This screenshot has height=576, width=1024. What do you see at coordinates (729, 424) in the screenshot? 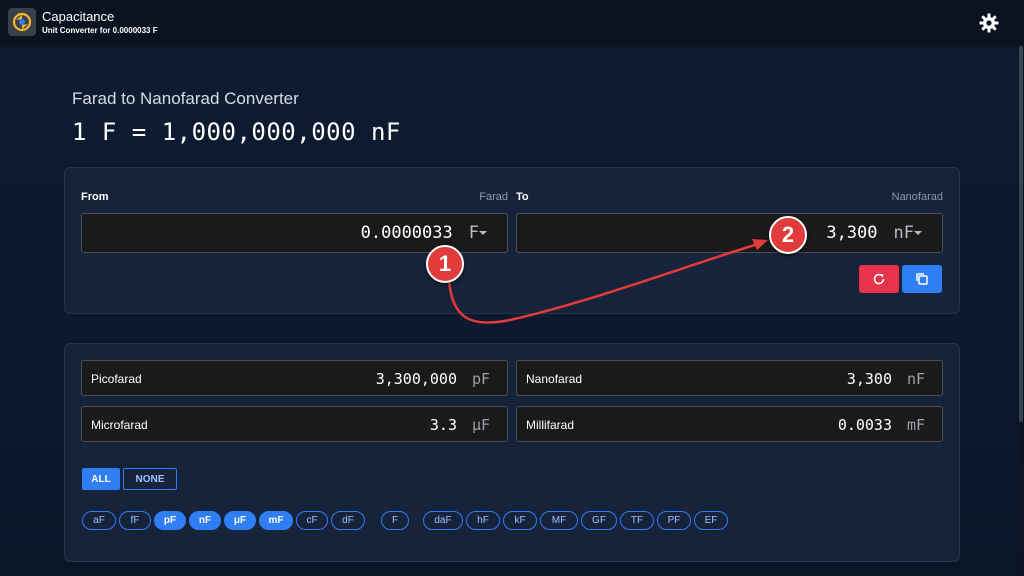
I see `result-row: Millifarad 0.0033 mF` at bounding box center [729, 424].